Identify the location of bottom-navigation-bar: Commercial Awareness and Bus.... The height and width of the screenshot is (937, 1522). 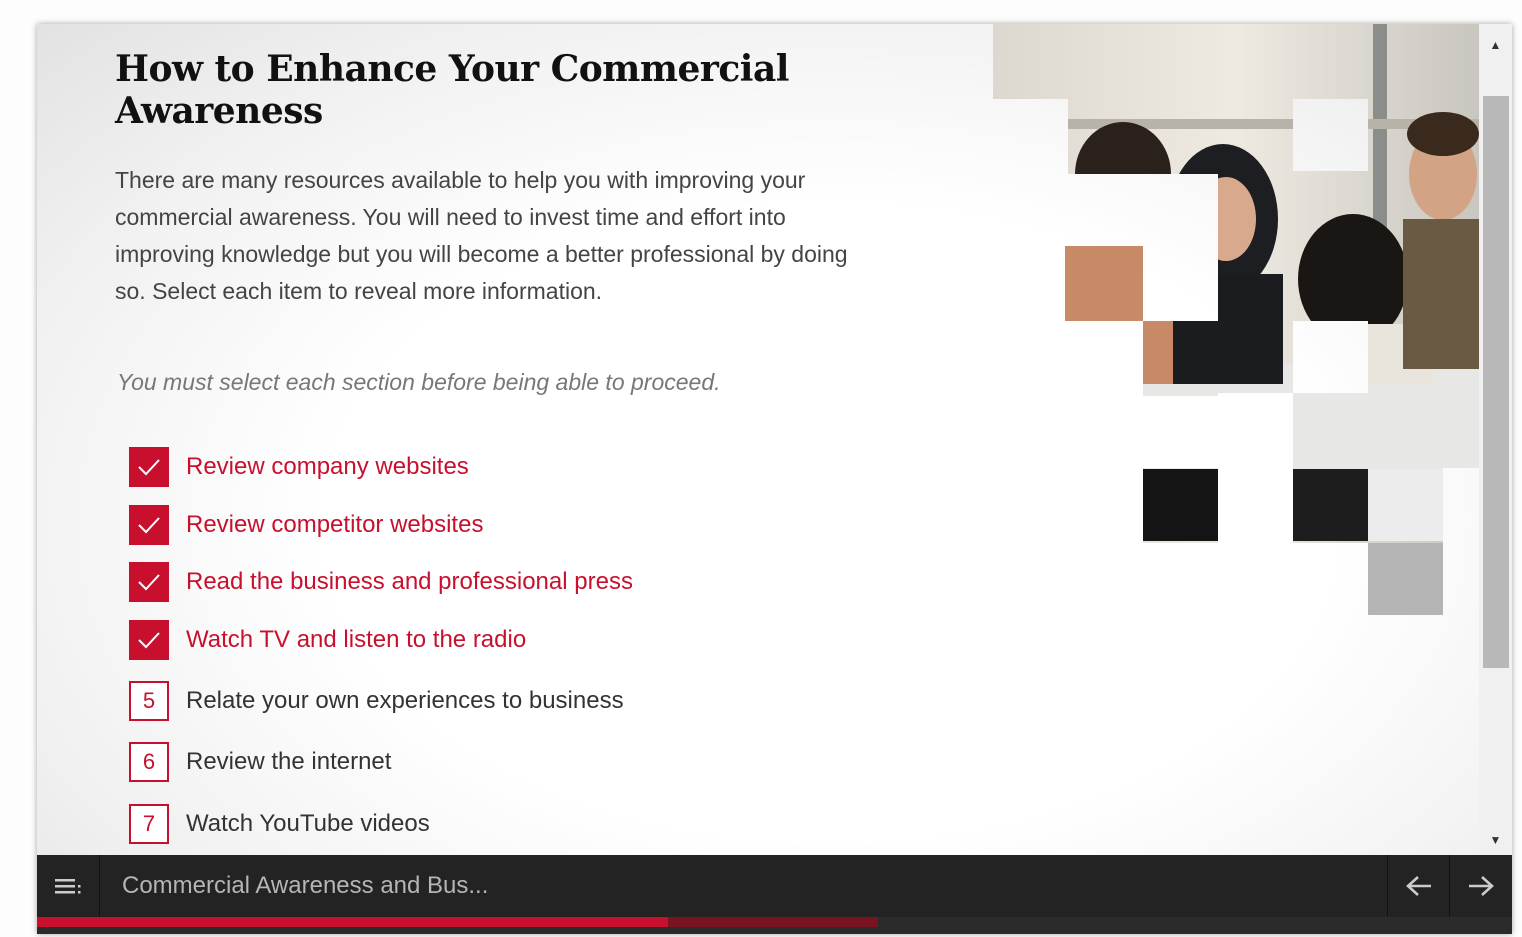
(774, 886).